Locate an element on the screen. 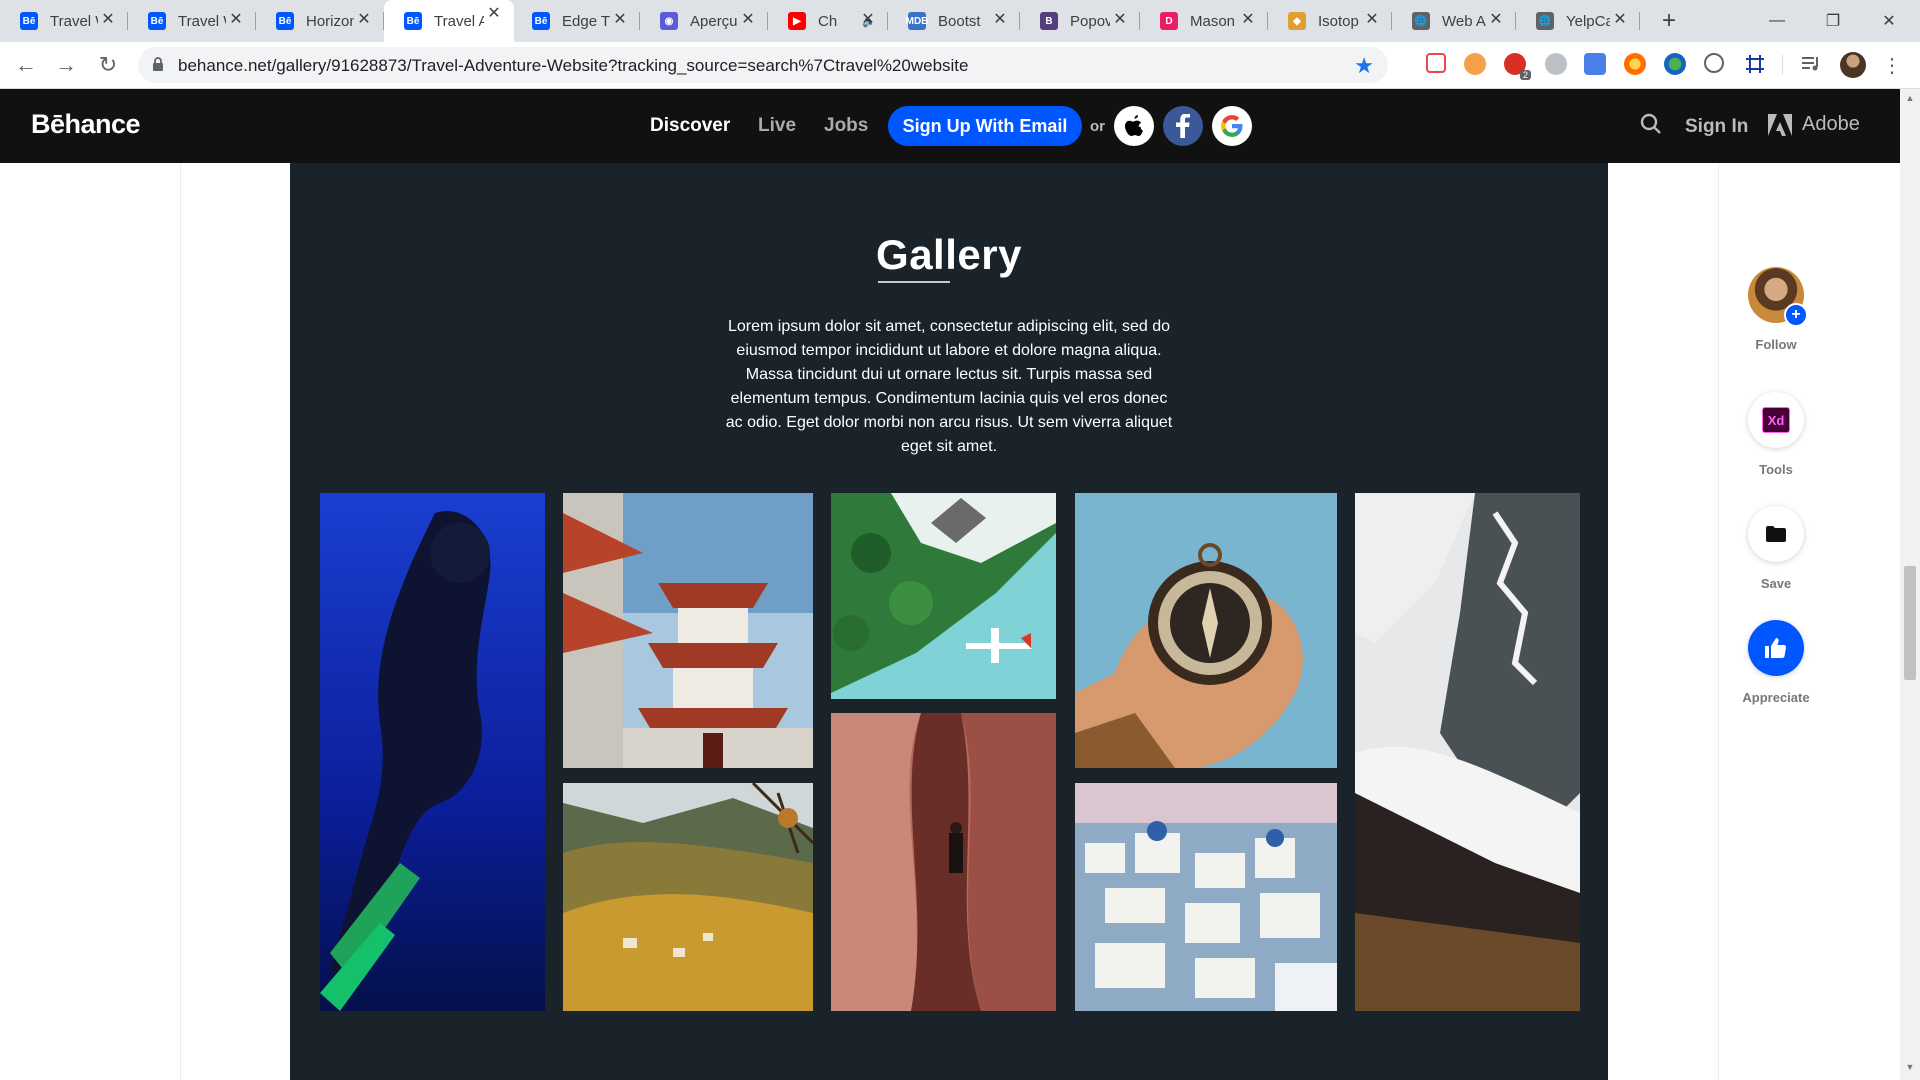  save-label: Save is located at coordinates (1776, 583).